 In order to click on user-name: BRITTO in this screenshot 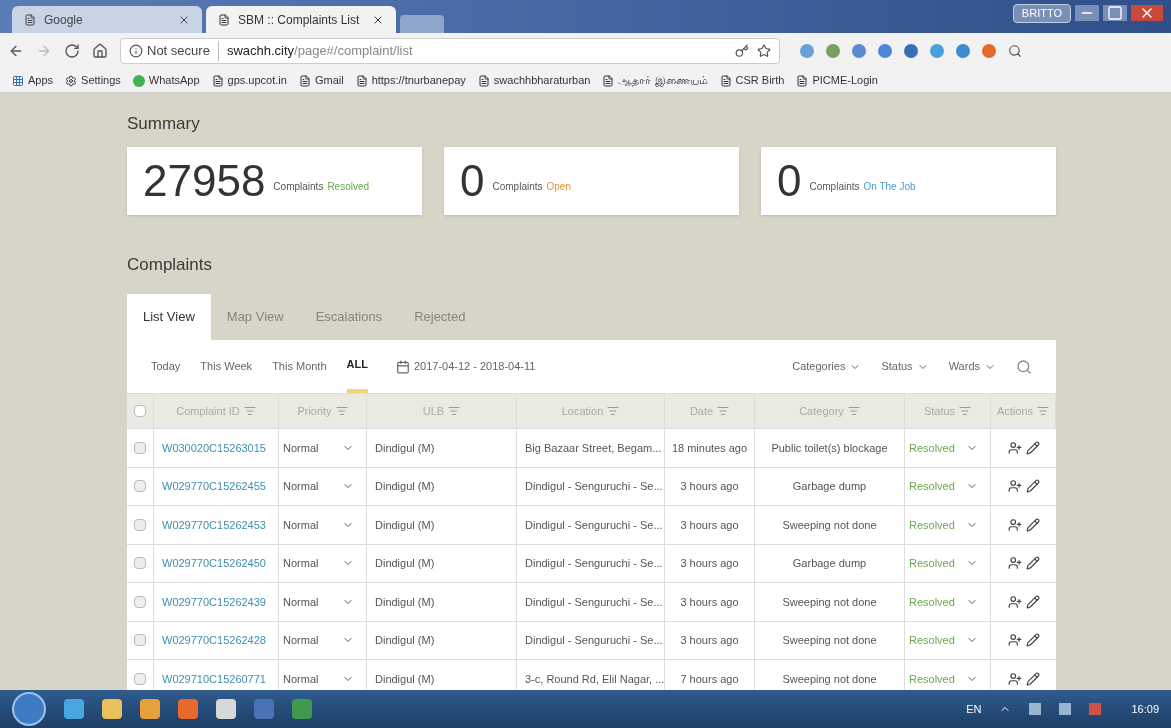, I will do `click(1041, 13)`.